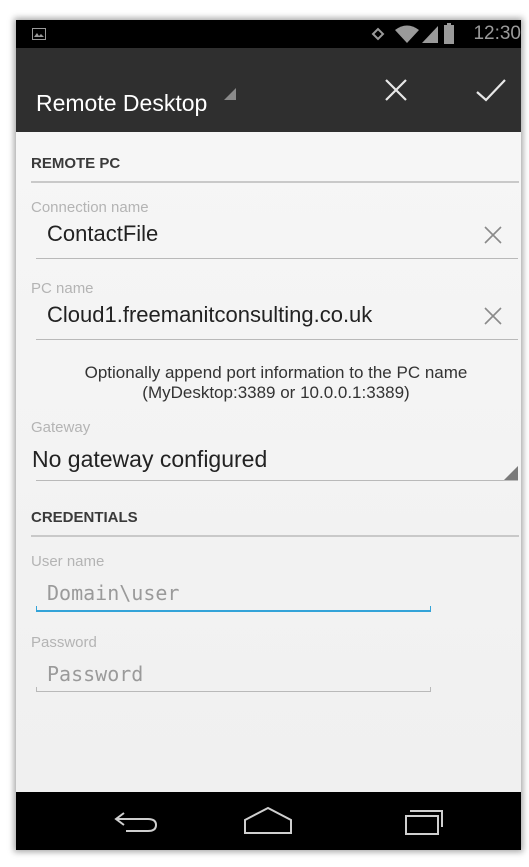 The width and height of the screenshot is (529, 867). I want to click on battery-icon, so click(449, 33).